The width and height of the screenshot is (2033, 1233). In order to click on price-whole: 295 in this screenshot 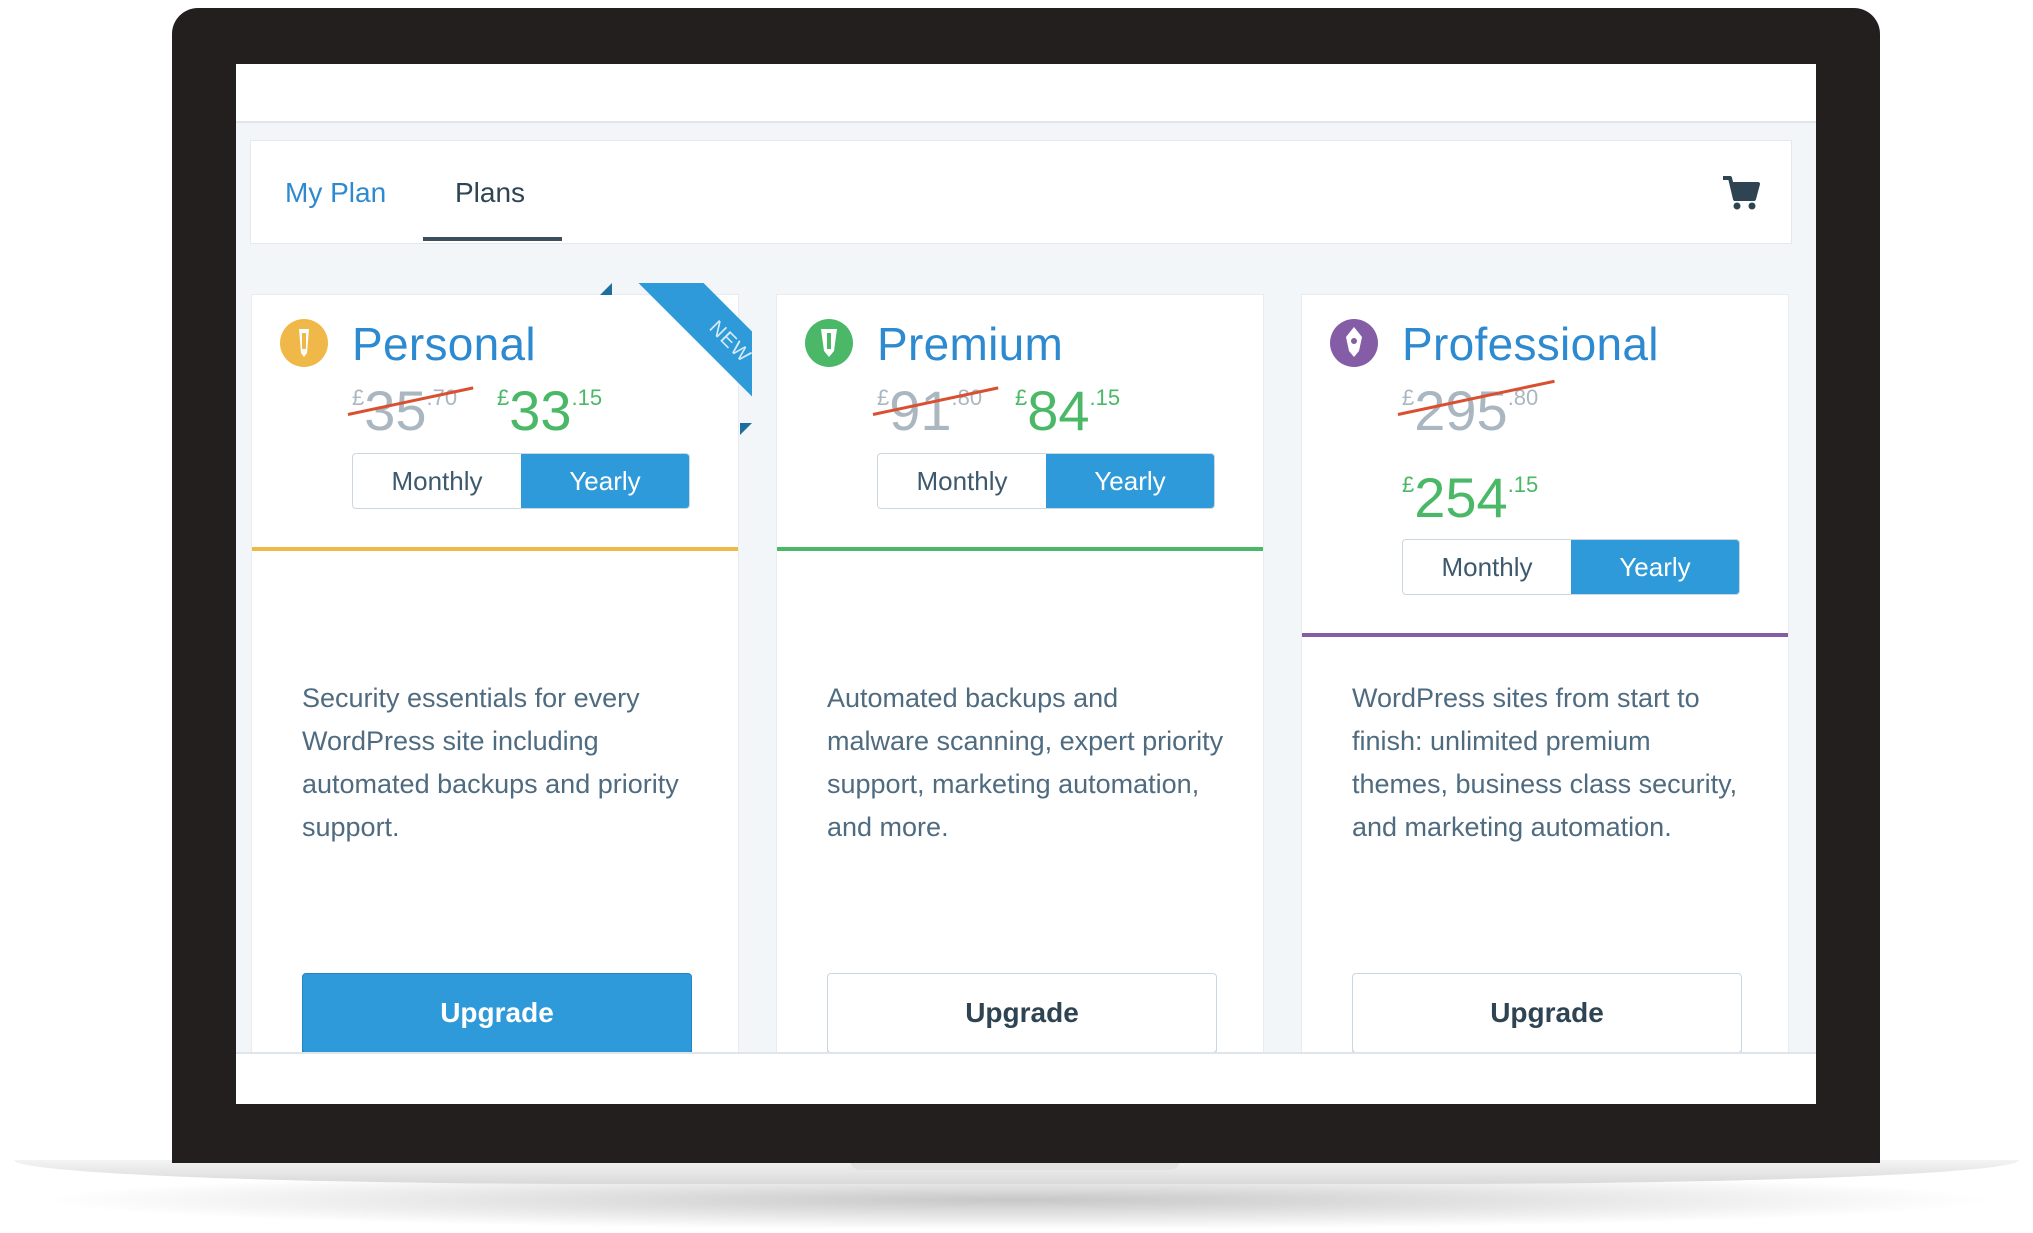, I will do `click(1461, 410)`.